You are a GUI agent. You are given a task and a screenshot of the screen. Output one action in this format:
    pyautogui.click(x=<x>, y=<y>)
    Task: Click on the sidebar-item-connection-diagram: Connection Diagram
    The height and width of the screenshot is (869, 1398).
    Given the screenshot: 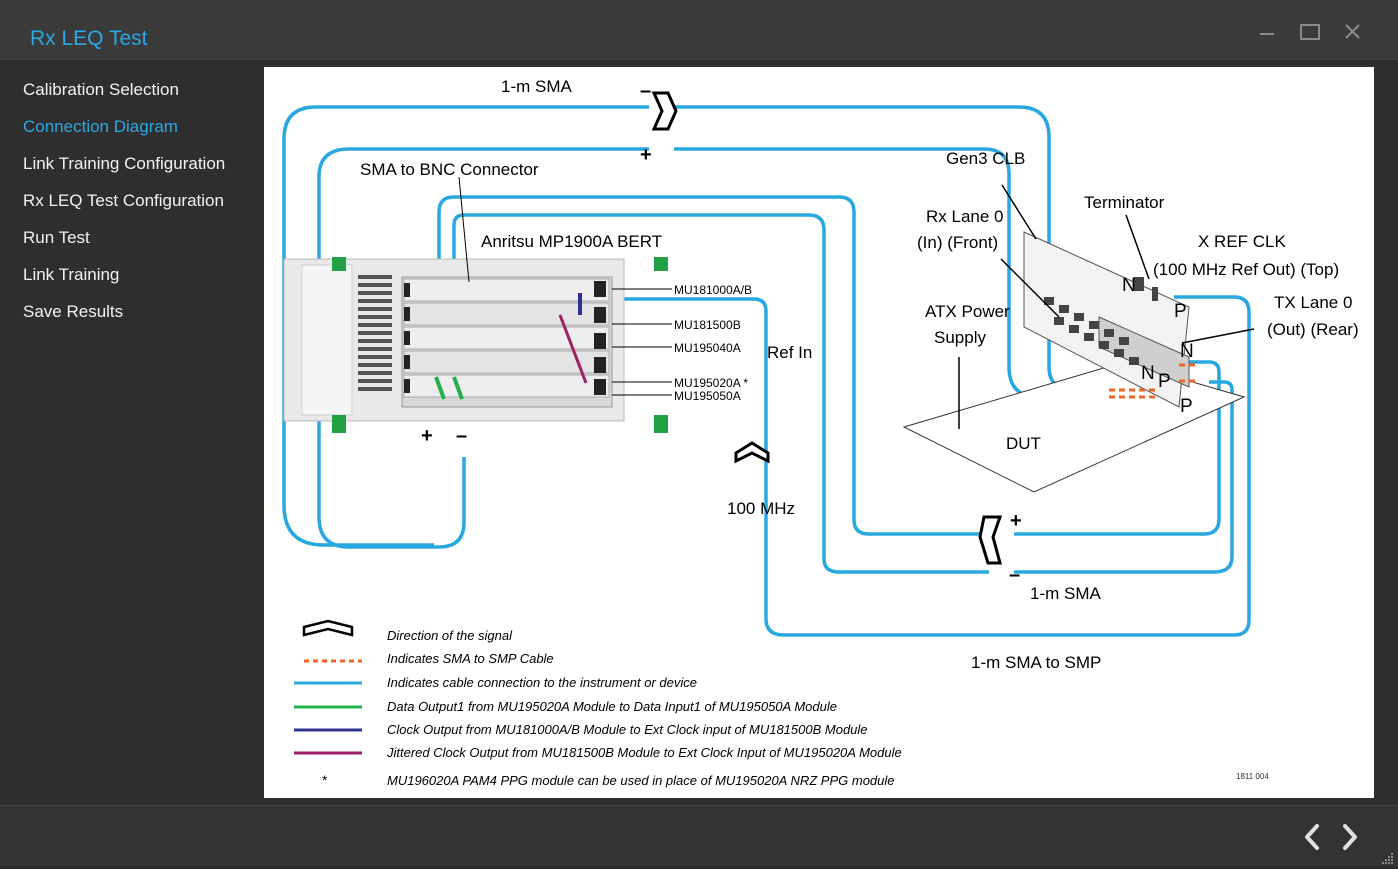 What is the action you would take?
    pyautogui.click(x=100, y=127)
    